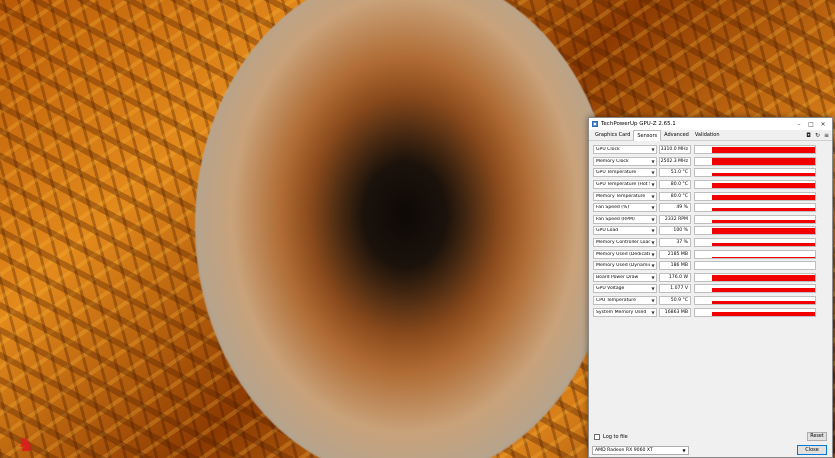 The height and width of the screenshot is (458, 835). I want to click on sensor-row: GPU Clock ▼ 3310.0 MHz, so click(711, 150).